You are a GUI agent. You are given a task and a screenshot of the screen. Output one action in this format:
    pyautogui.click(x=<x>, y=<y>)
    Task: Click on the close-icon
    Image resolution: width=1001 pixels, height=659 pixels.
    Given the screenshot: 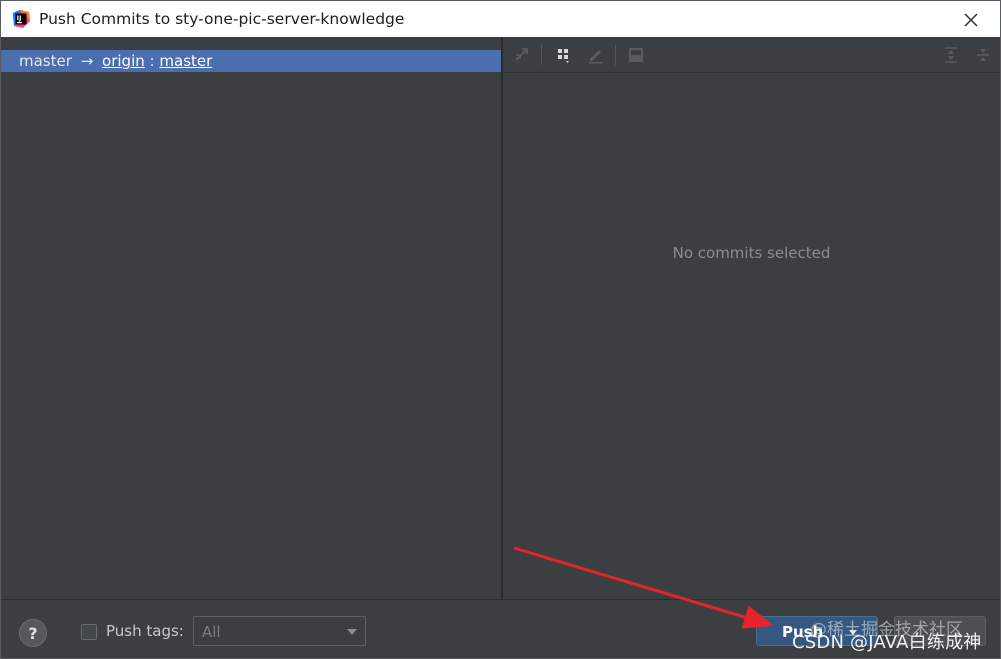 What is the action you would take?
    pyautogui.click(x=971, y=20)
    